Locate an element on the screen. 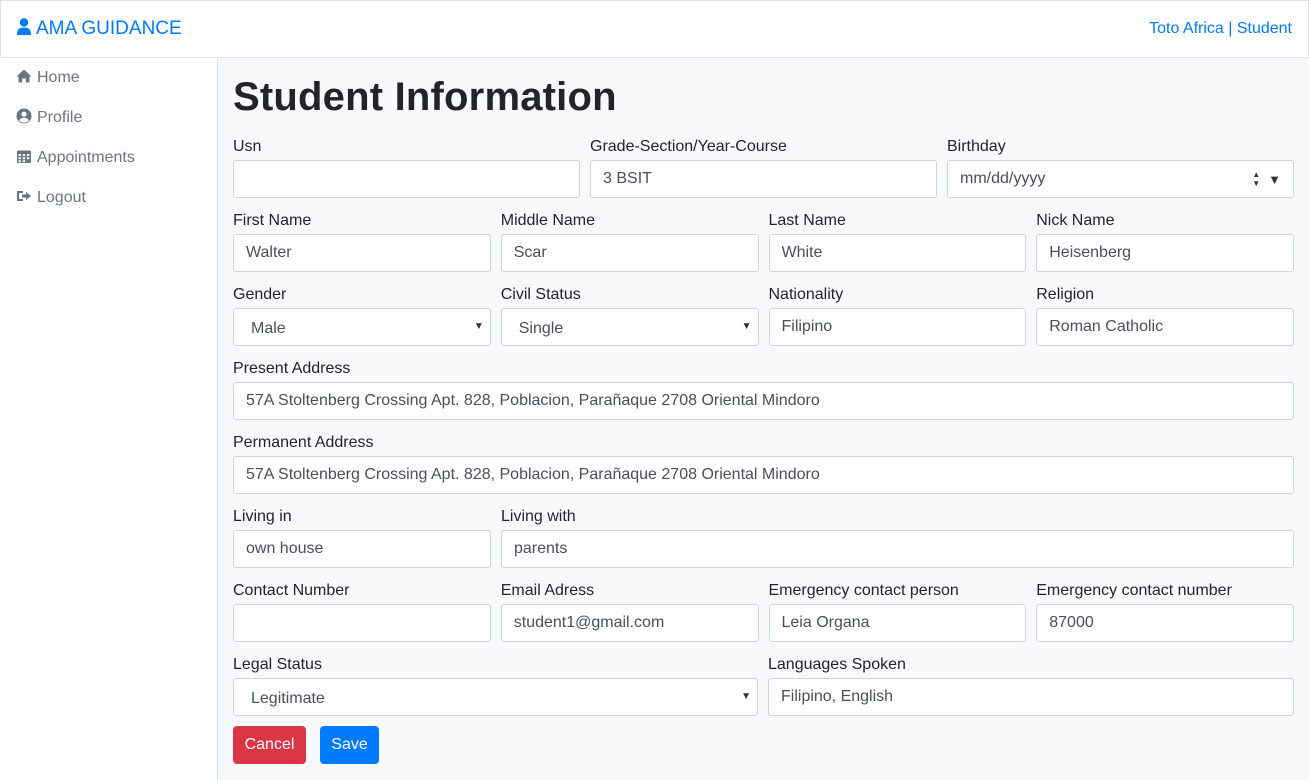 This screenshot has height=780, width=1309. legal-status-group: Legal Status Legitimate ▼ is located at coordinates (495, 684).